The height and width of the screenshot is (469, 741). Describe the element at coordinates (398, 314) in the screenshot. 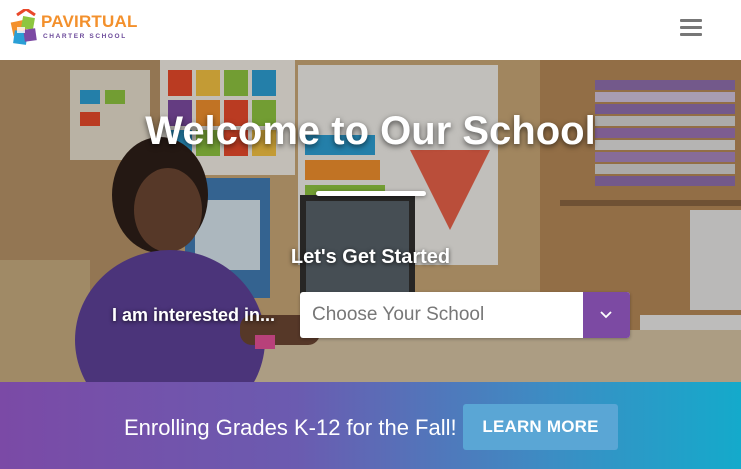

I see `school-select-value: Choose Your School` at that location.